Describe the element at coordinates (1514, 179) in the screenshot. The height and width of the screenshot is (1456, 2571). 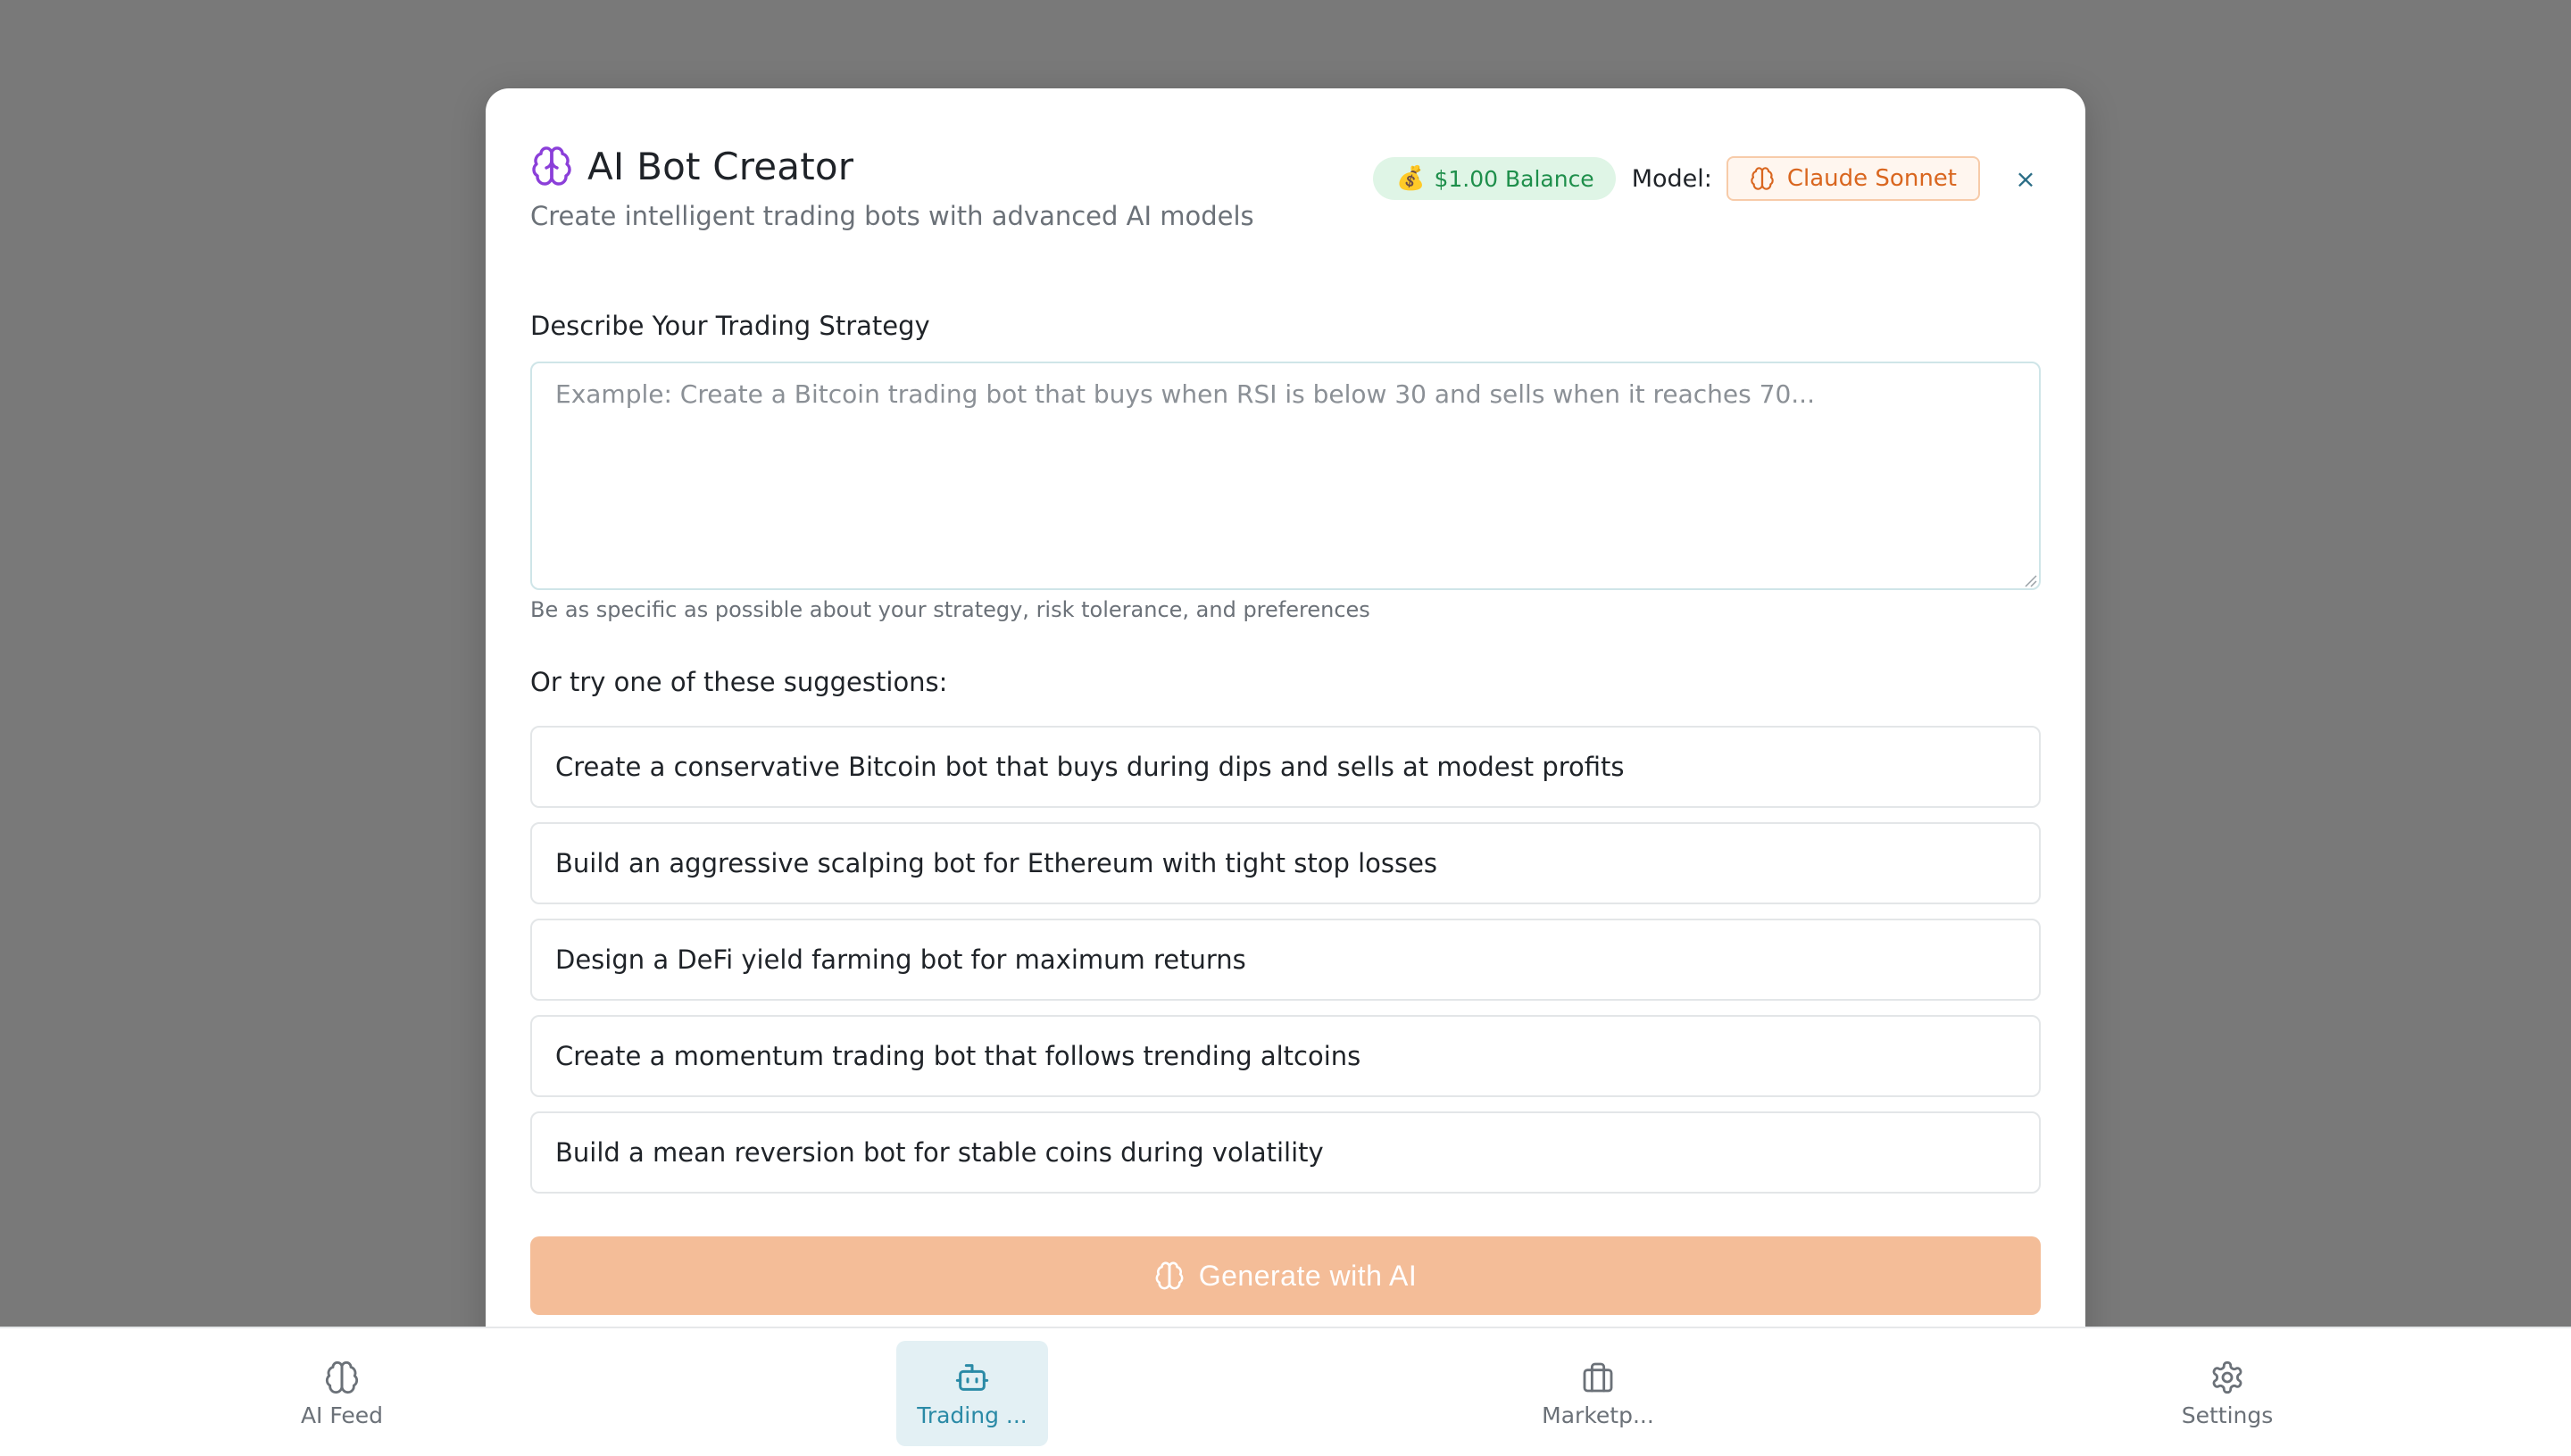
I see `balance-text: $1.00 Balance` at that location.